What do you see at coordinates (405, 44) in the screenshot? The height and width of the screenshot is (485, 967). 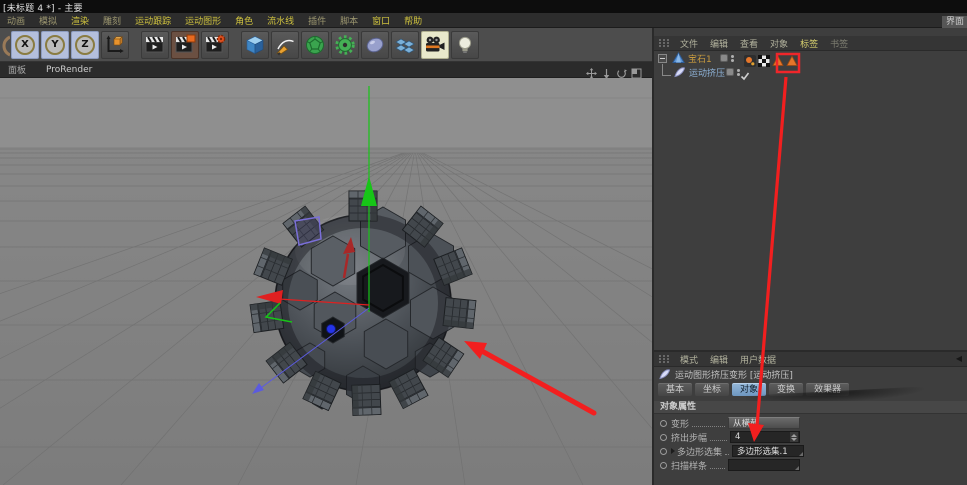 I see `array-button` at bounding box center [405, 44].